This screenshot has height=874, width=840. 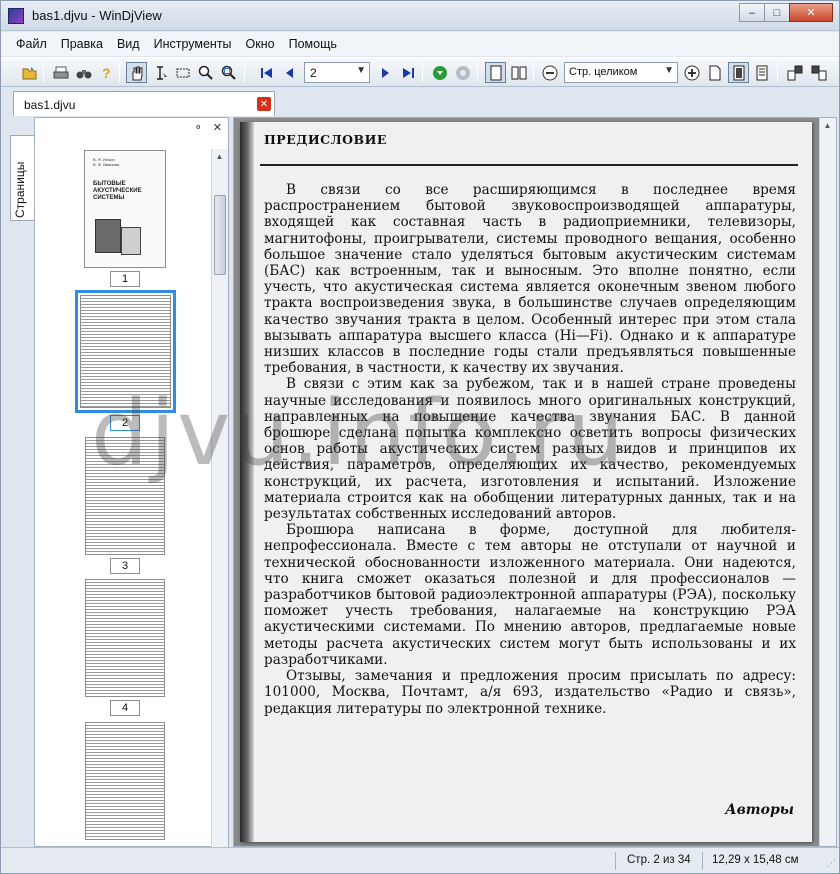 I want to click on page-gutter-shadow, so click(x=247, y=482).